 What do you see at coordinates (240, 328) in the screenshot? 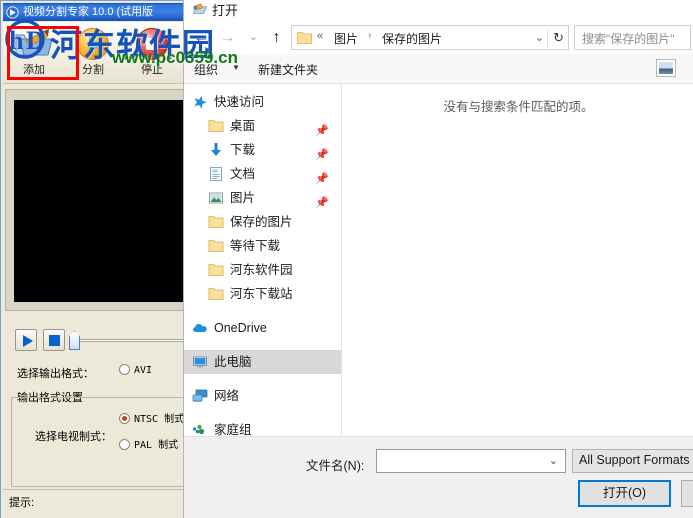
I see `sidebar-label: OneDrive` at bounding box center [240, 328].